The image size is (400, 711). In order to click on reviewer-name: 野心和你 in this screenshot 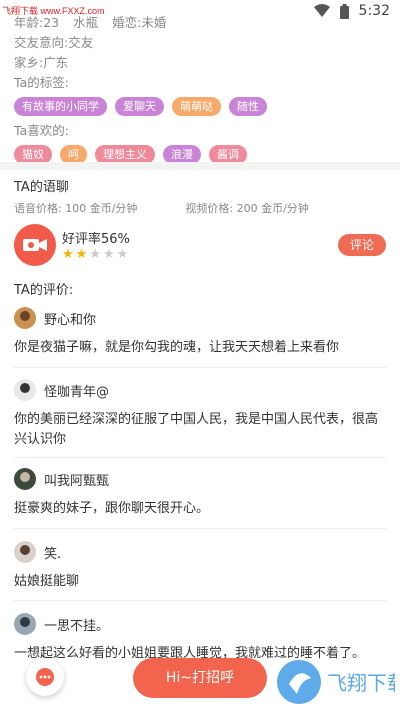, I will do `click(70, 320)`.